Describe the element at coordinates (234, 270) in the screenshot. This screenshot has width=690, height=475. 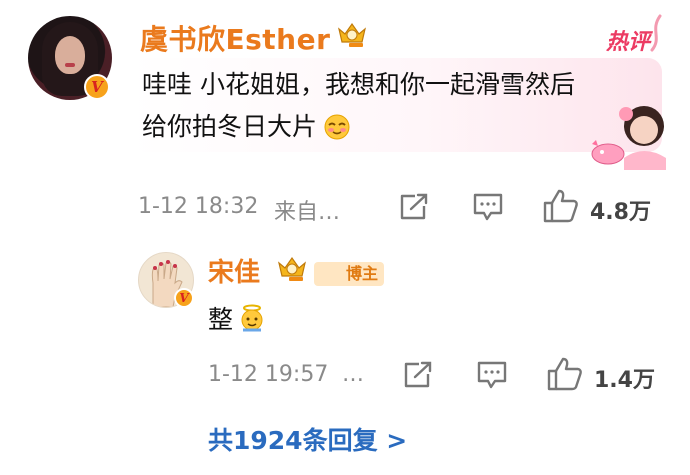
I see `reply-username: 宋佳` at that location.